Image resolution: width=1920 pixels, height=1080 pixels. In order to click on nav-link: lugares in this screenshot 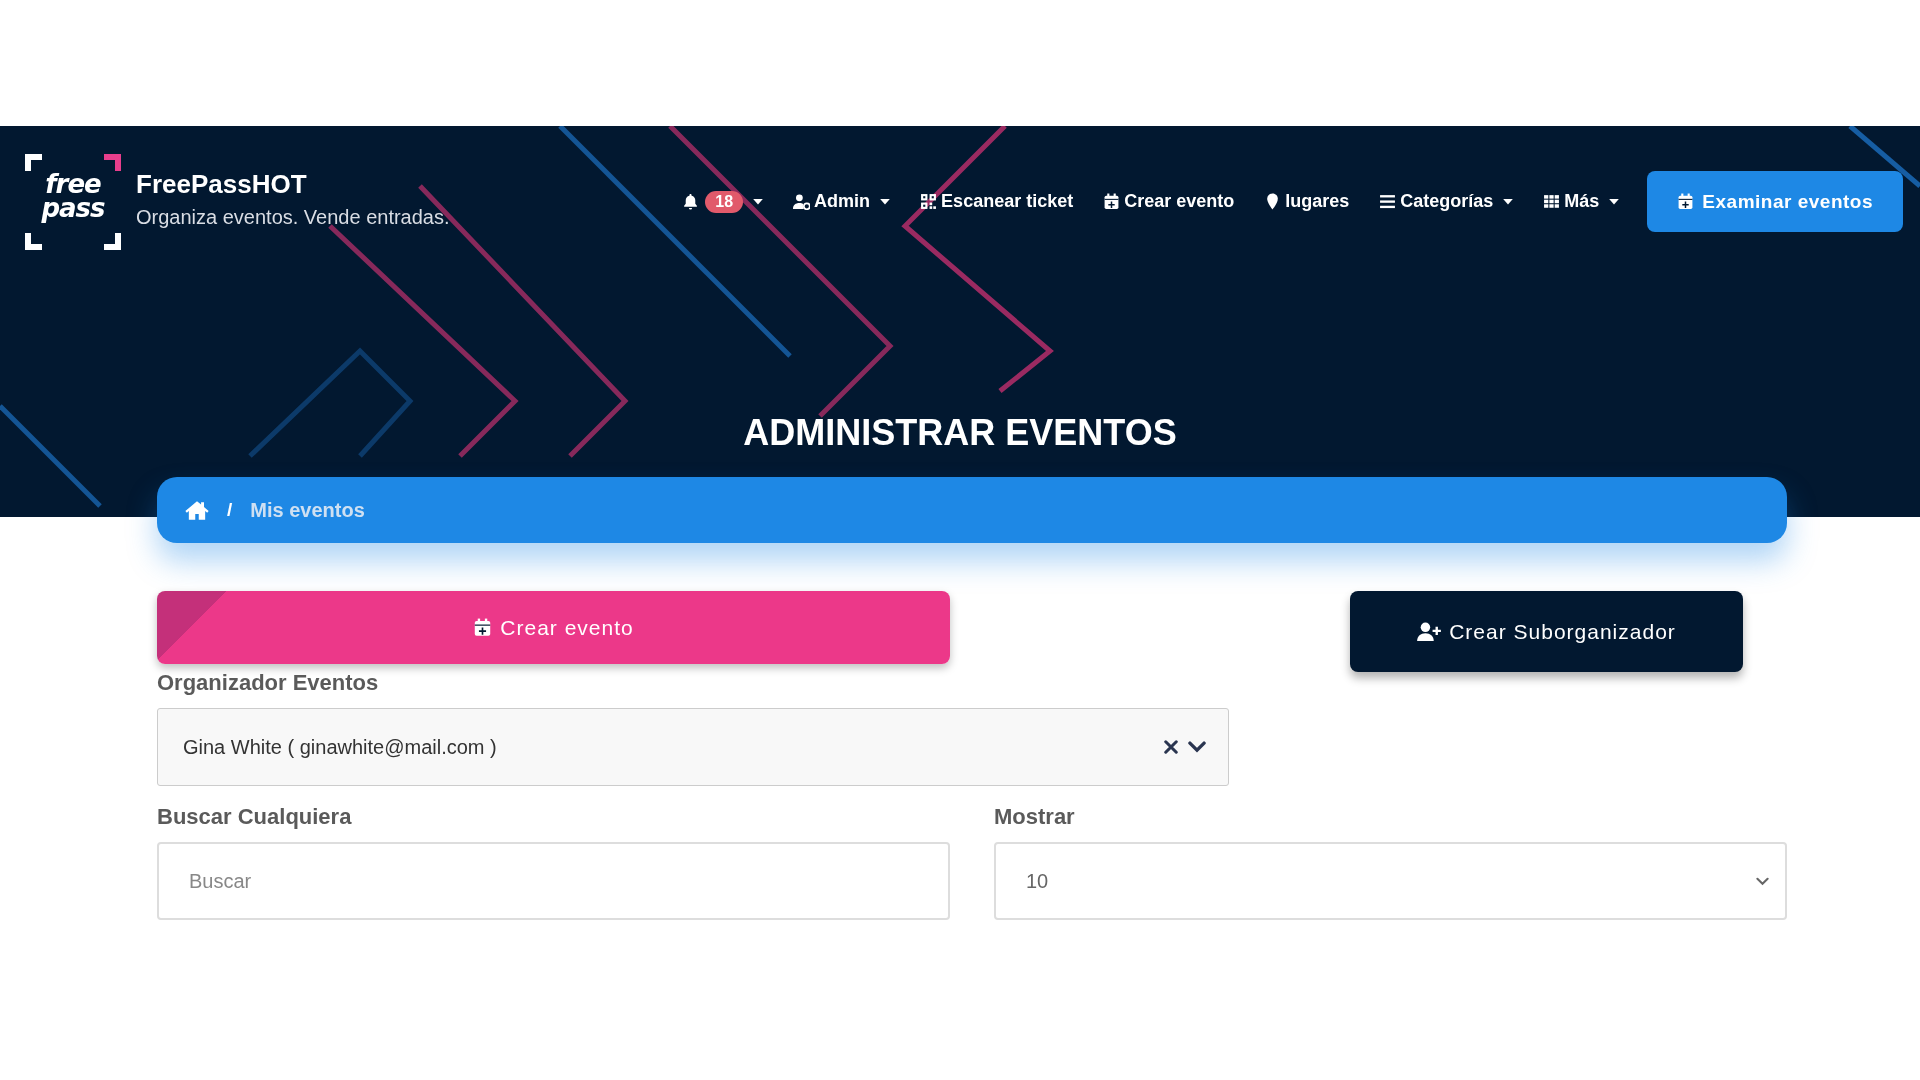, I will do `click(1307, 201)`.